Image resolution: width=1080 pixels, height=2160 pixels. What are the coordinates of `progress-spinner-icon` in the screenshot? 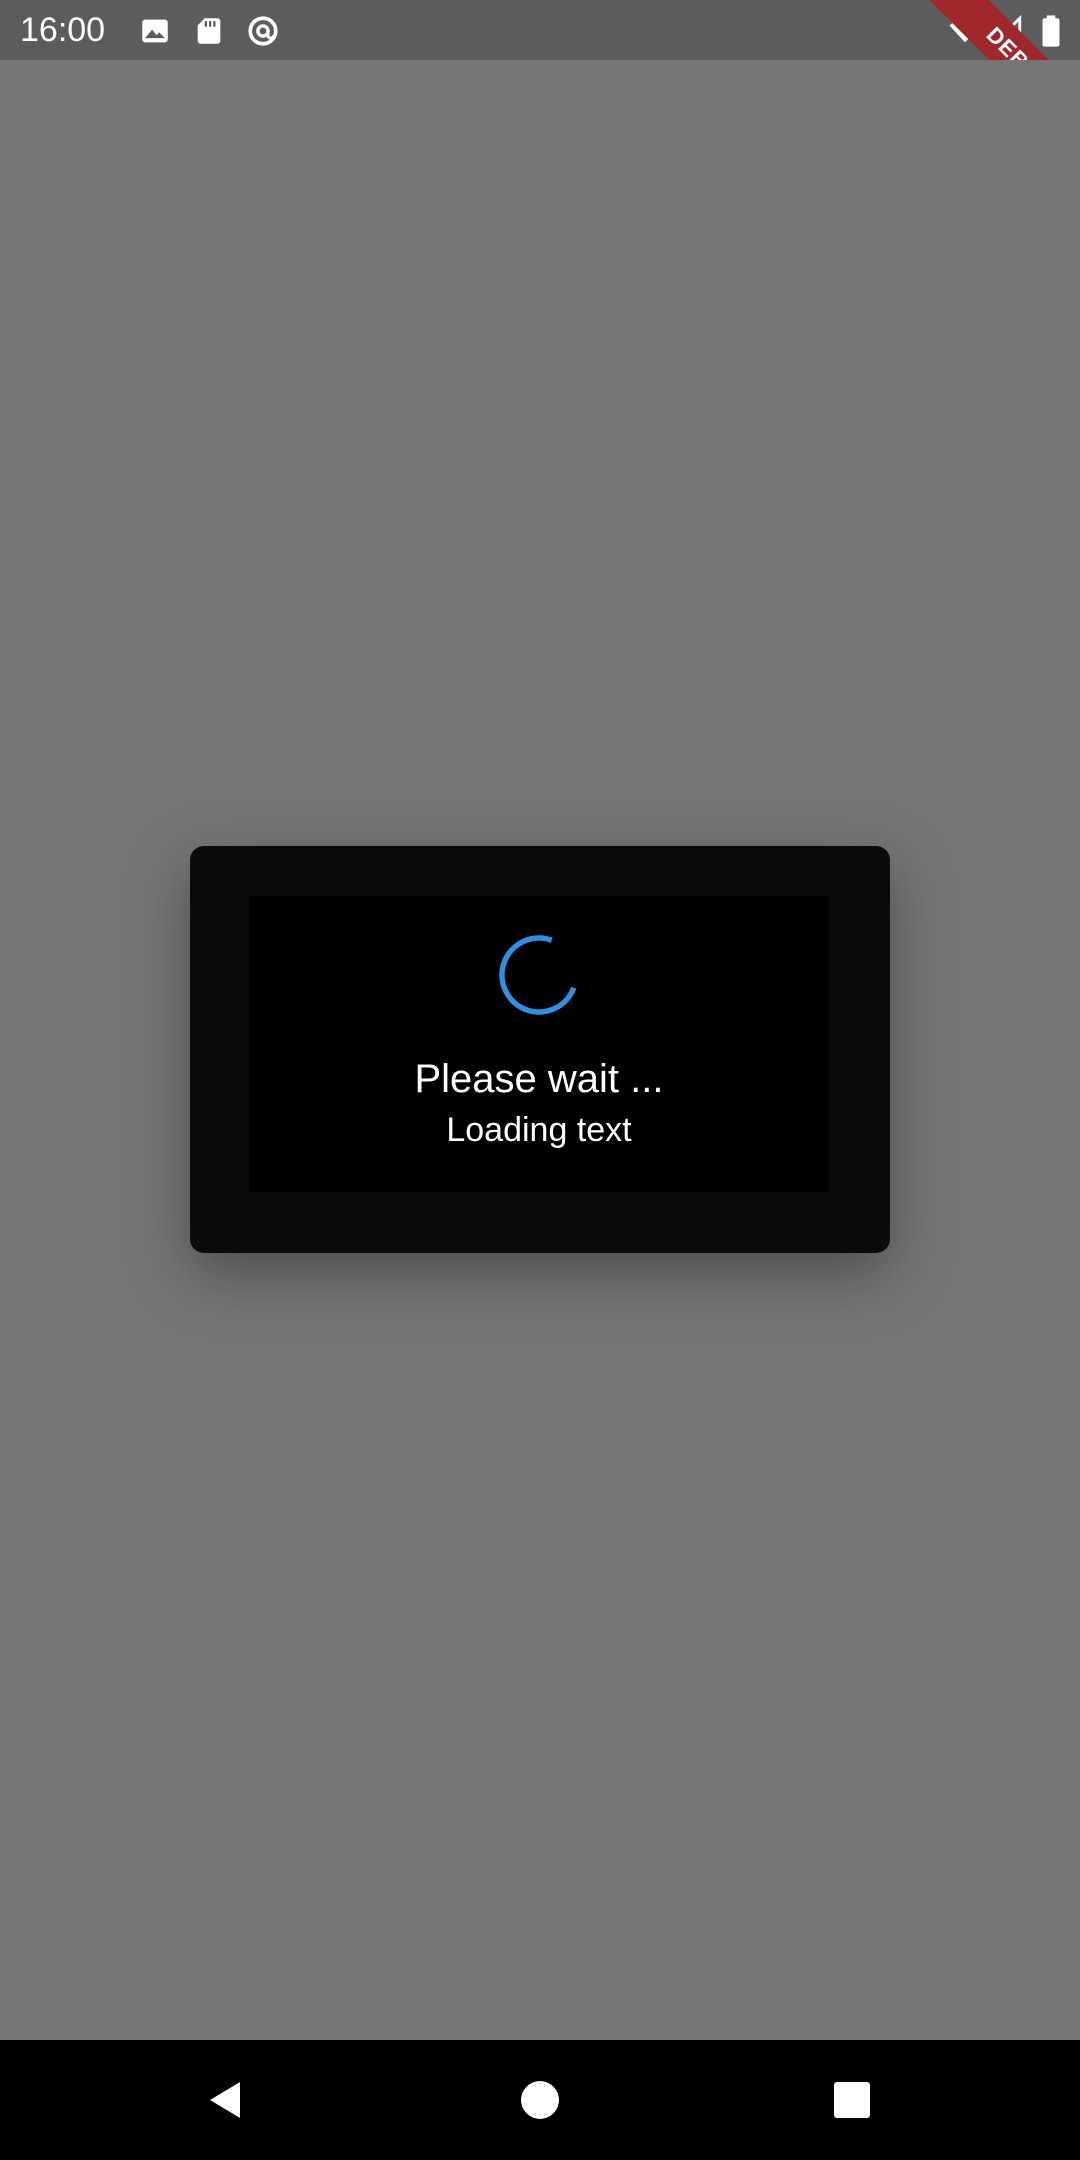 It's located at (539, 975).